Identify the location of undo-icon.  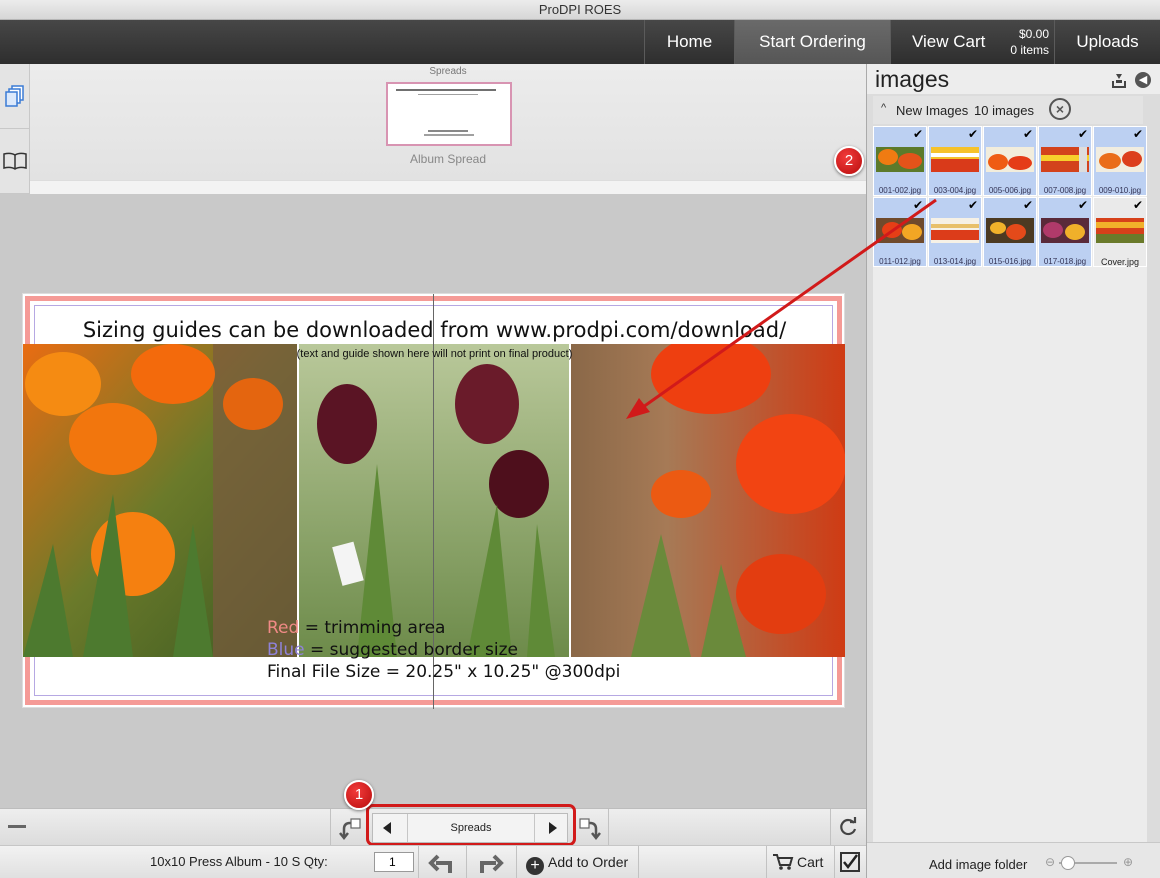
(440, 863).